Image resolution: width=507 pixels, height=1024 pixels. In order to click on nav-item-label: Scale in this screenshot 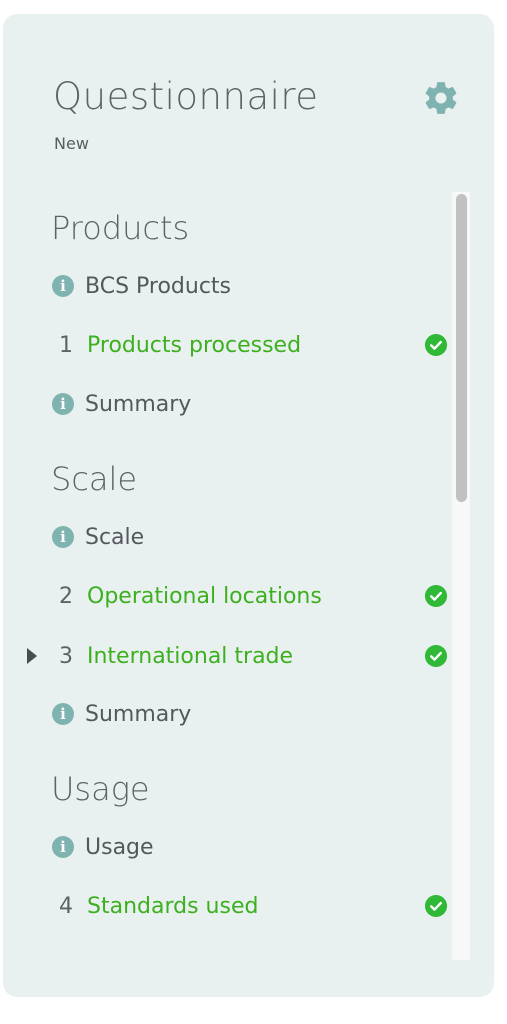, I will do `click(115, 537)`.